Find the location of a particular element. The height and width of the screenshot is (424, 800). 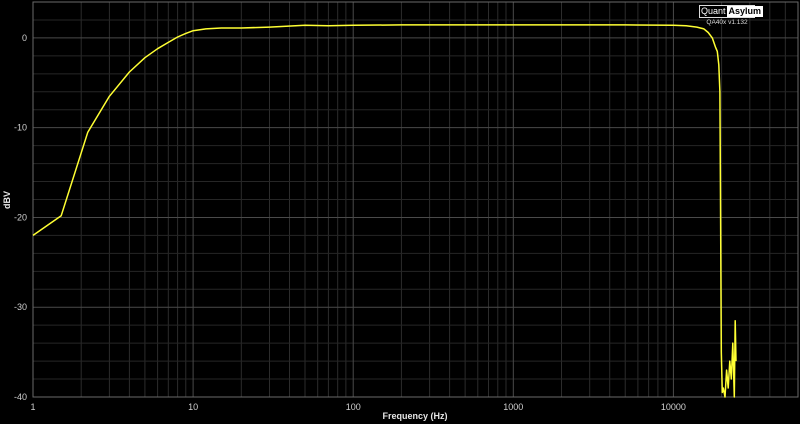

x-tick-label: 10 is located at coordinates (193, 407).